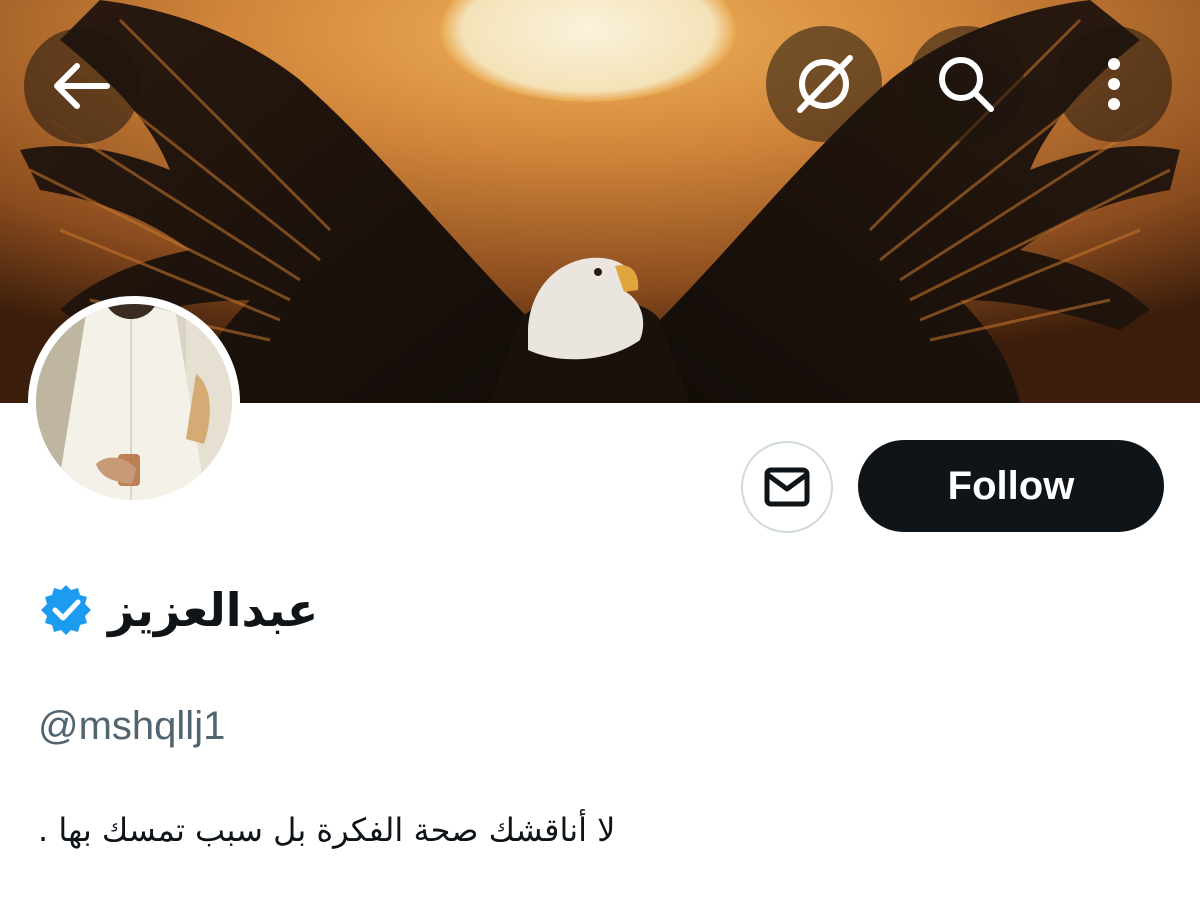 This screenshot has width=1200, height=906. I want to click on mail-icon, so click(787, 487).